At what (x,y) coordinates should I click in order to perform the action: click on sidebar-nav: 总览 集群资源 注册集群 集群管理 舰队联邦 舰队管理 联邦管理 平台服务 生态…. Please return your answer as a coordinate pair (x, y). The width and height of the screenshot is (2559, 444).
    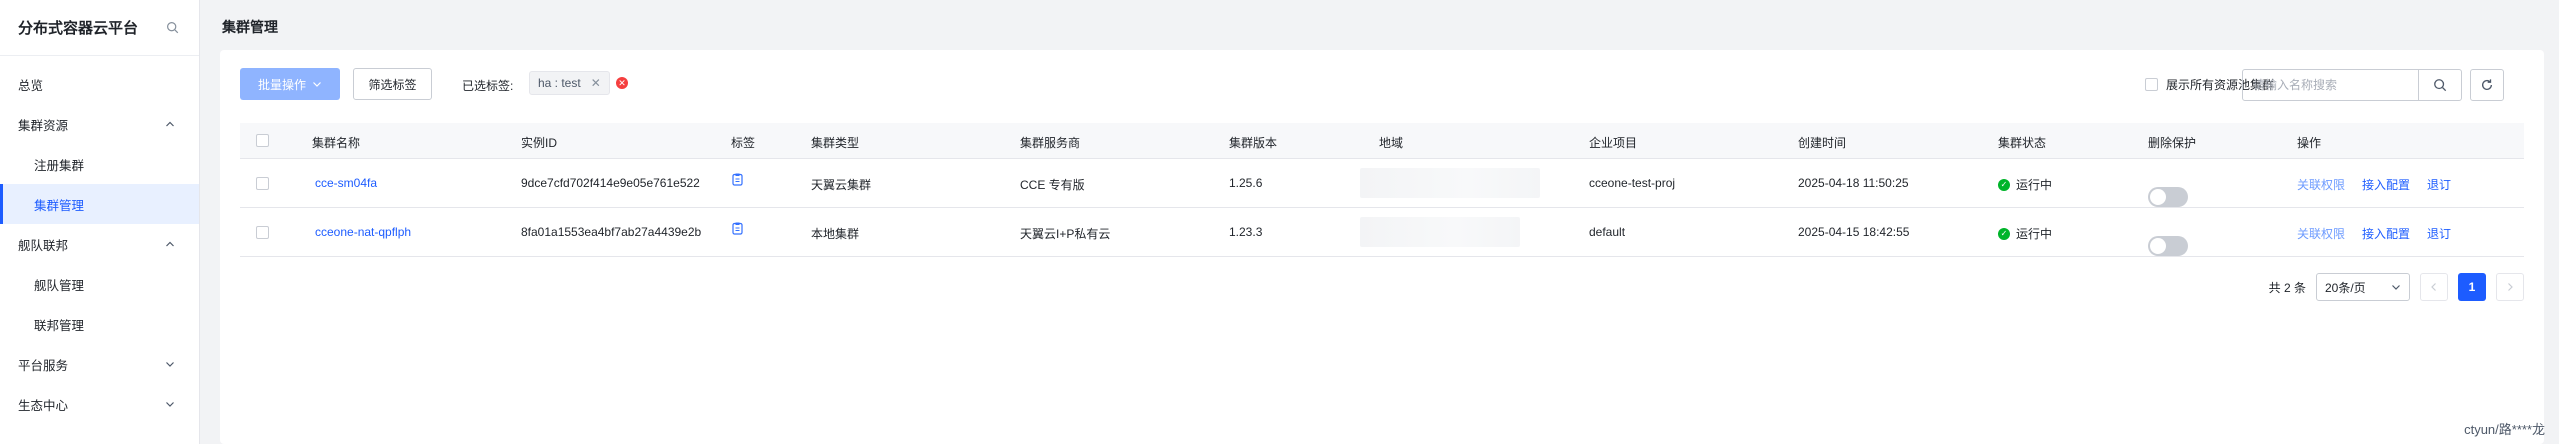
    Looking at the image, I should click on (99, 244).